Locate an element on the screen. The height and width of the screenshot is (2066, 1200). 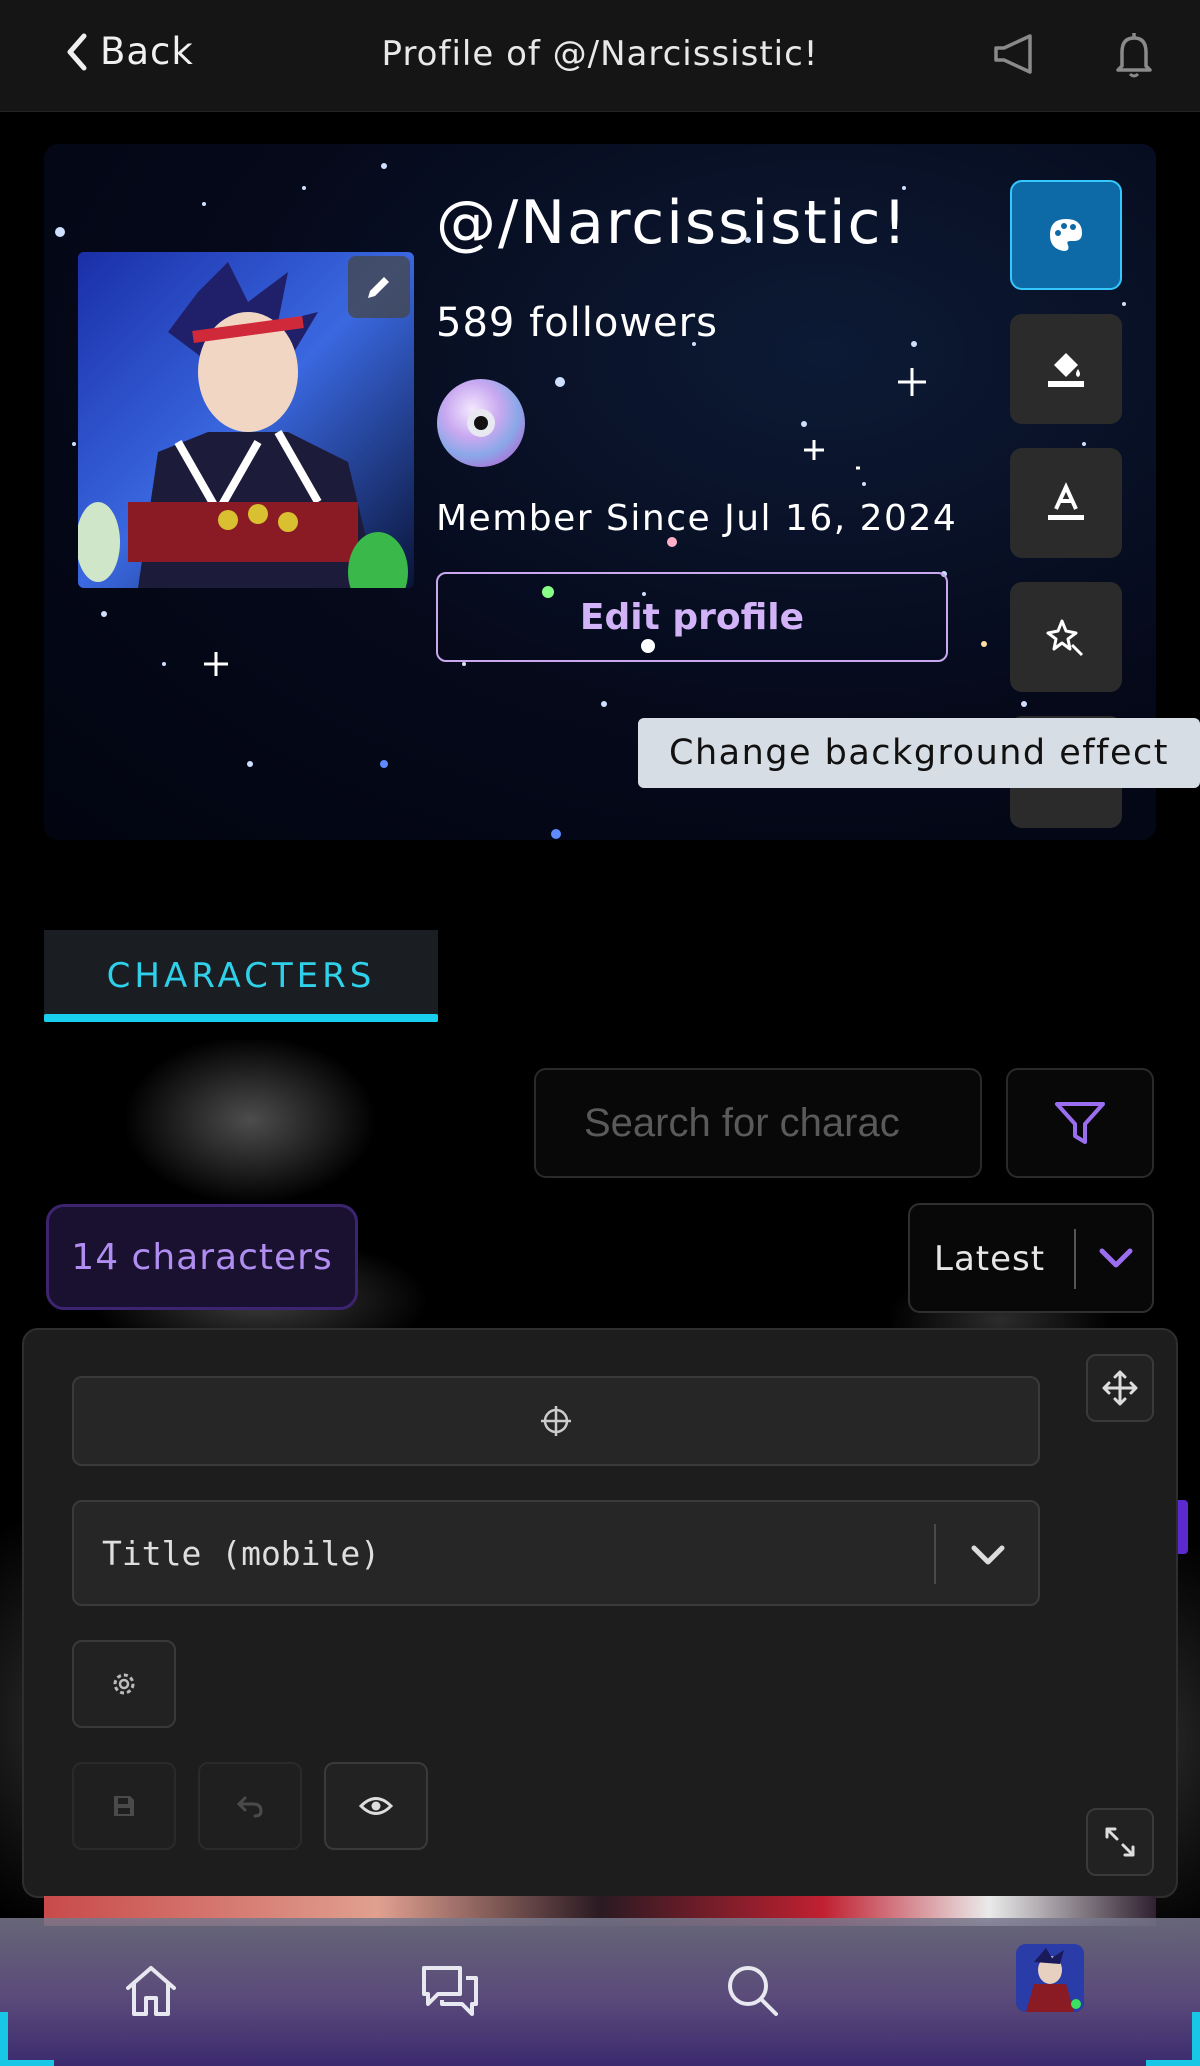
undo-icon is located at coordinates (249, 1807).